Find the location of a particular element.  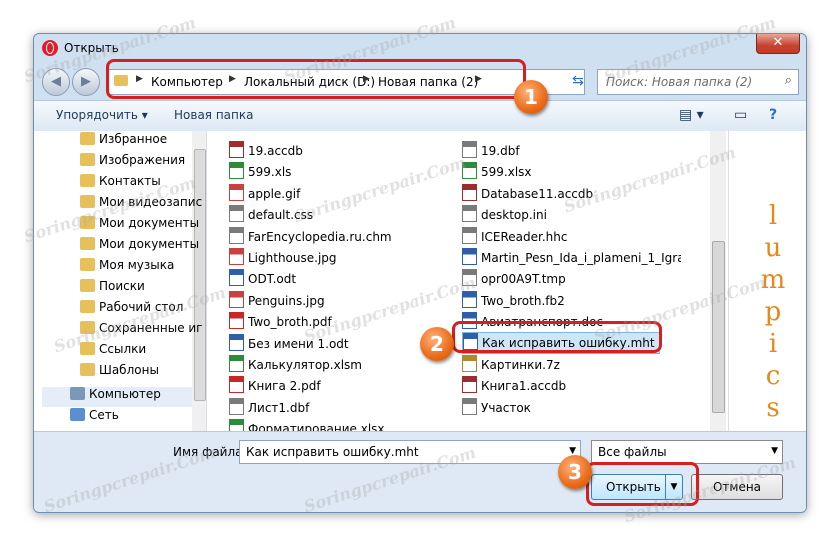

chevron-down-icon: ▼ is located at coordinates (774, 451).